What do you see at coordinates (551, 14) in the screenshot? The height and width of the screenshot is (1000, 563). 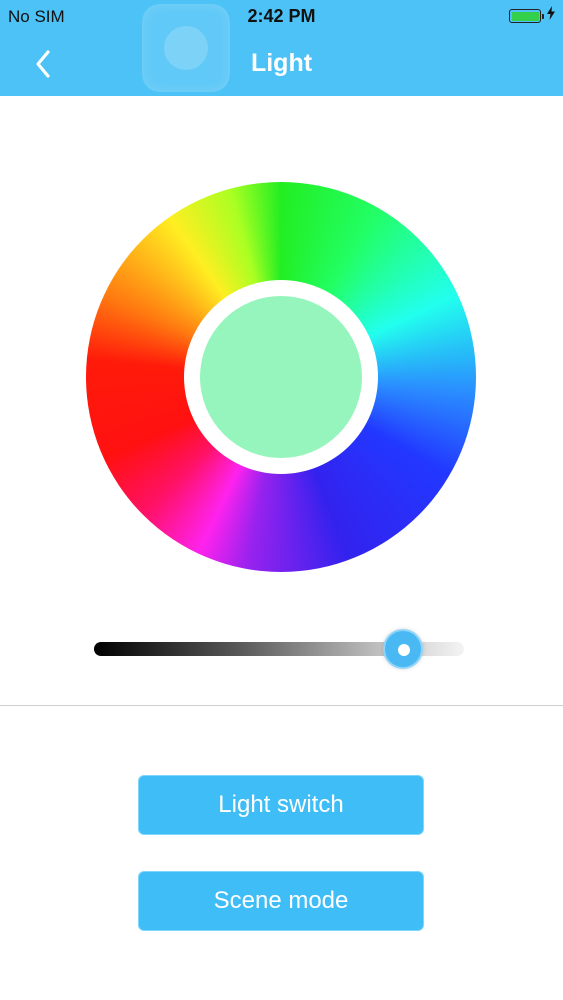 I see `bolt-icon` at bounding box center [551, 14].